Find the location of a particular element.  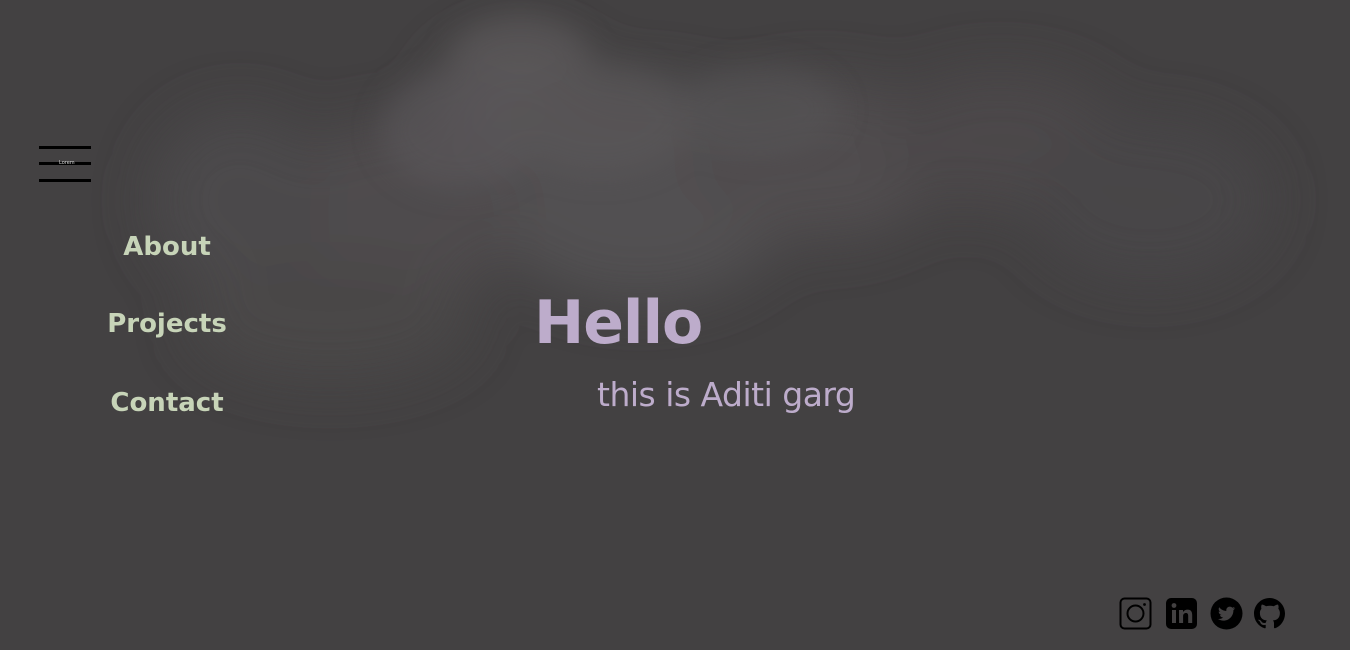

menu-tiny-label: Lorem is located at coordinates (67, 163).